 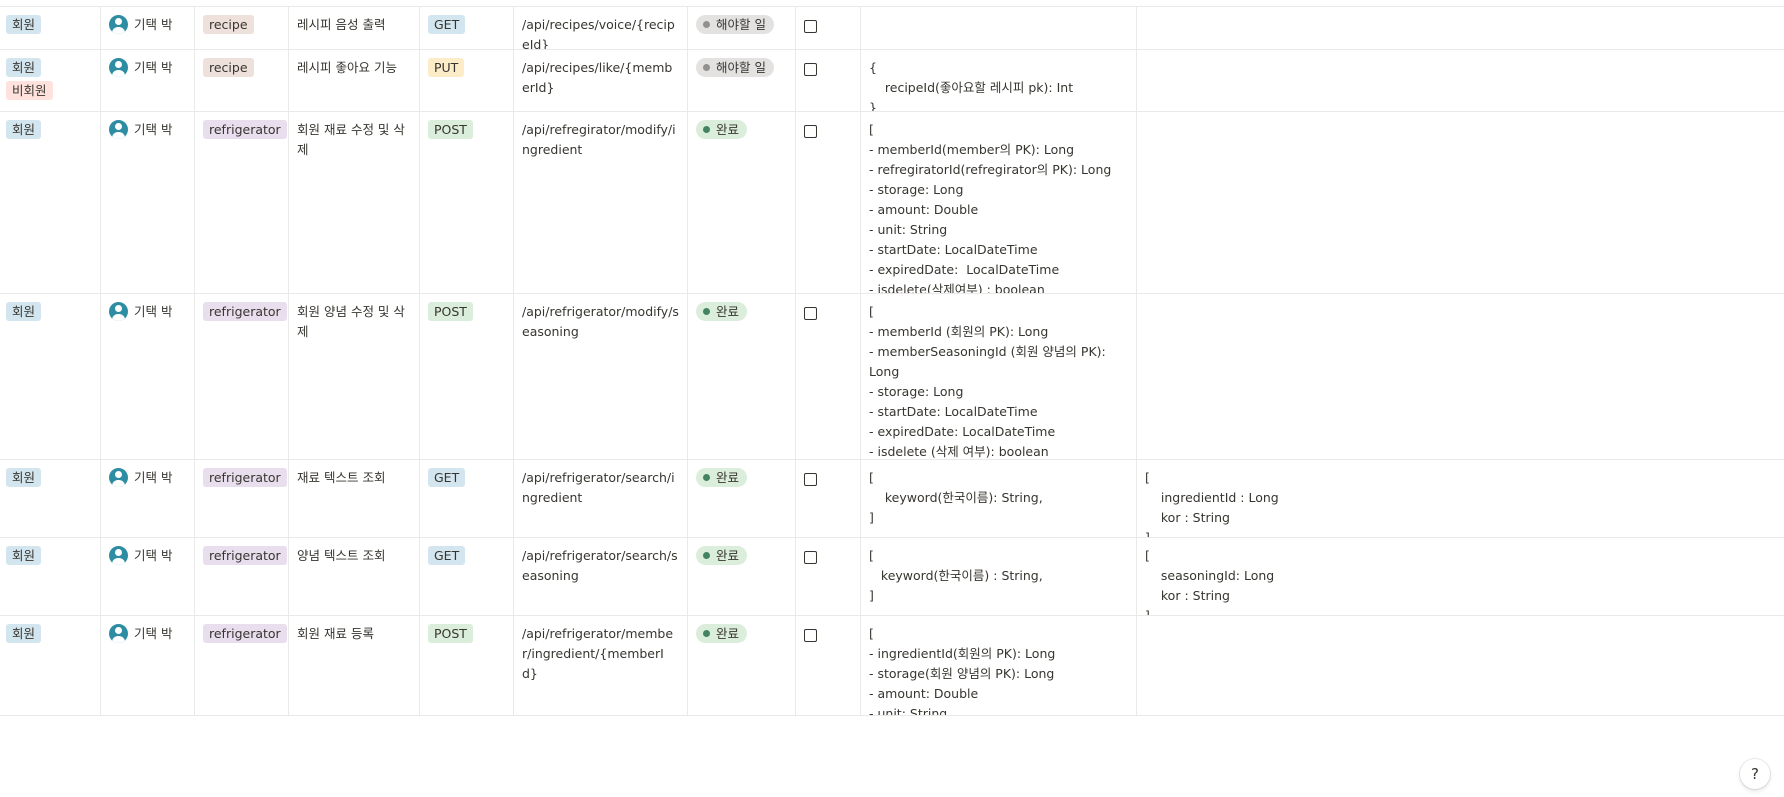 What do you see at coordinates (601, 202) in the screenshot?
I see `cell-endpoint: /api/refregirator/modify/ingredient` at bounding box center [601, 202].